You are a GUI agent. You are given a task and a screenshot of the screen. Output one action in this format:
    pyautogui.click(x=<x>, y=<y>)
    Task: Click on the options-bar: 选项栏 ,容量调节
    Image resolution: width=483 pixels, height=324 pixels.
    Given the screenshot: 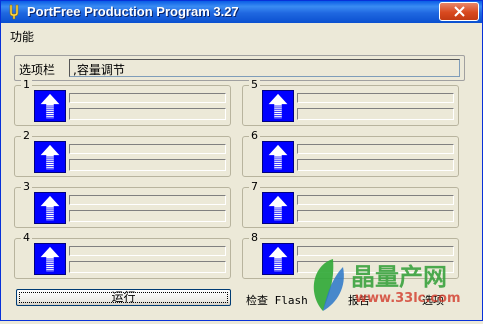 What is the action you would take?
    pyautogui.click(x=239, y=68)
    